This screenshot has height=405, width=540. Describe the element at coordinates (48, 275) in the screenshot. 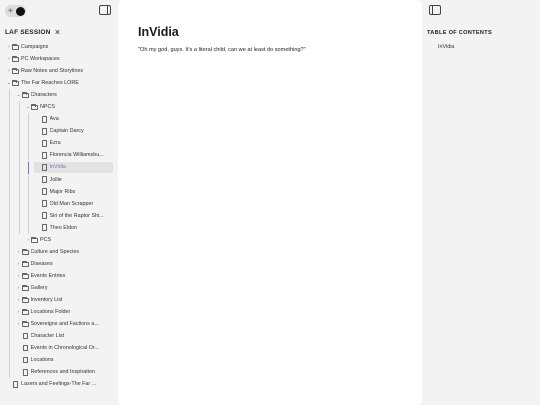

I see `tree-item-label: Events Entries` at that location.